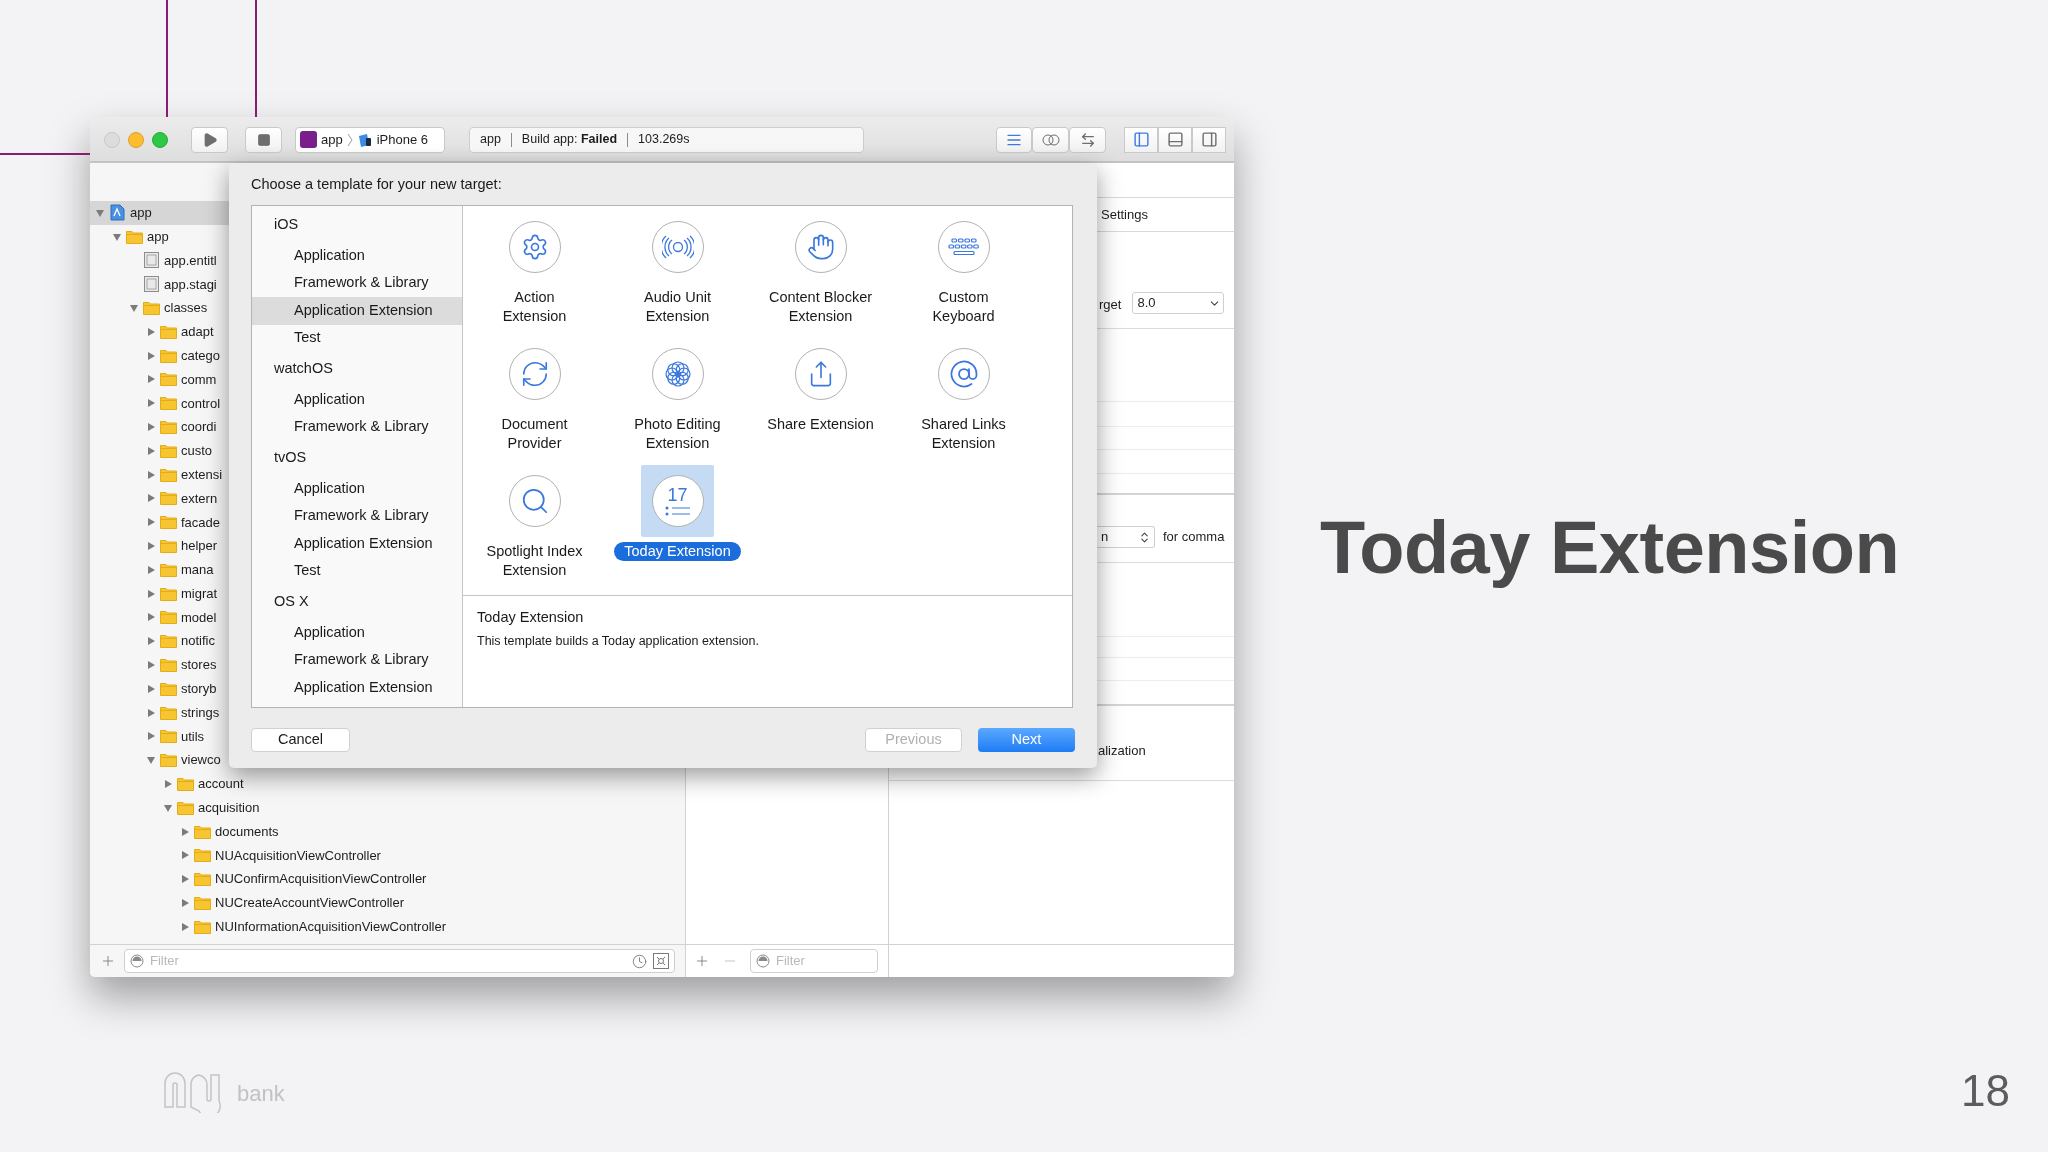 This screenshot has height=1152, width=2048. I want to click on file-tree-item: strings, so click(159, 712).